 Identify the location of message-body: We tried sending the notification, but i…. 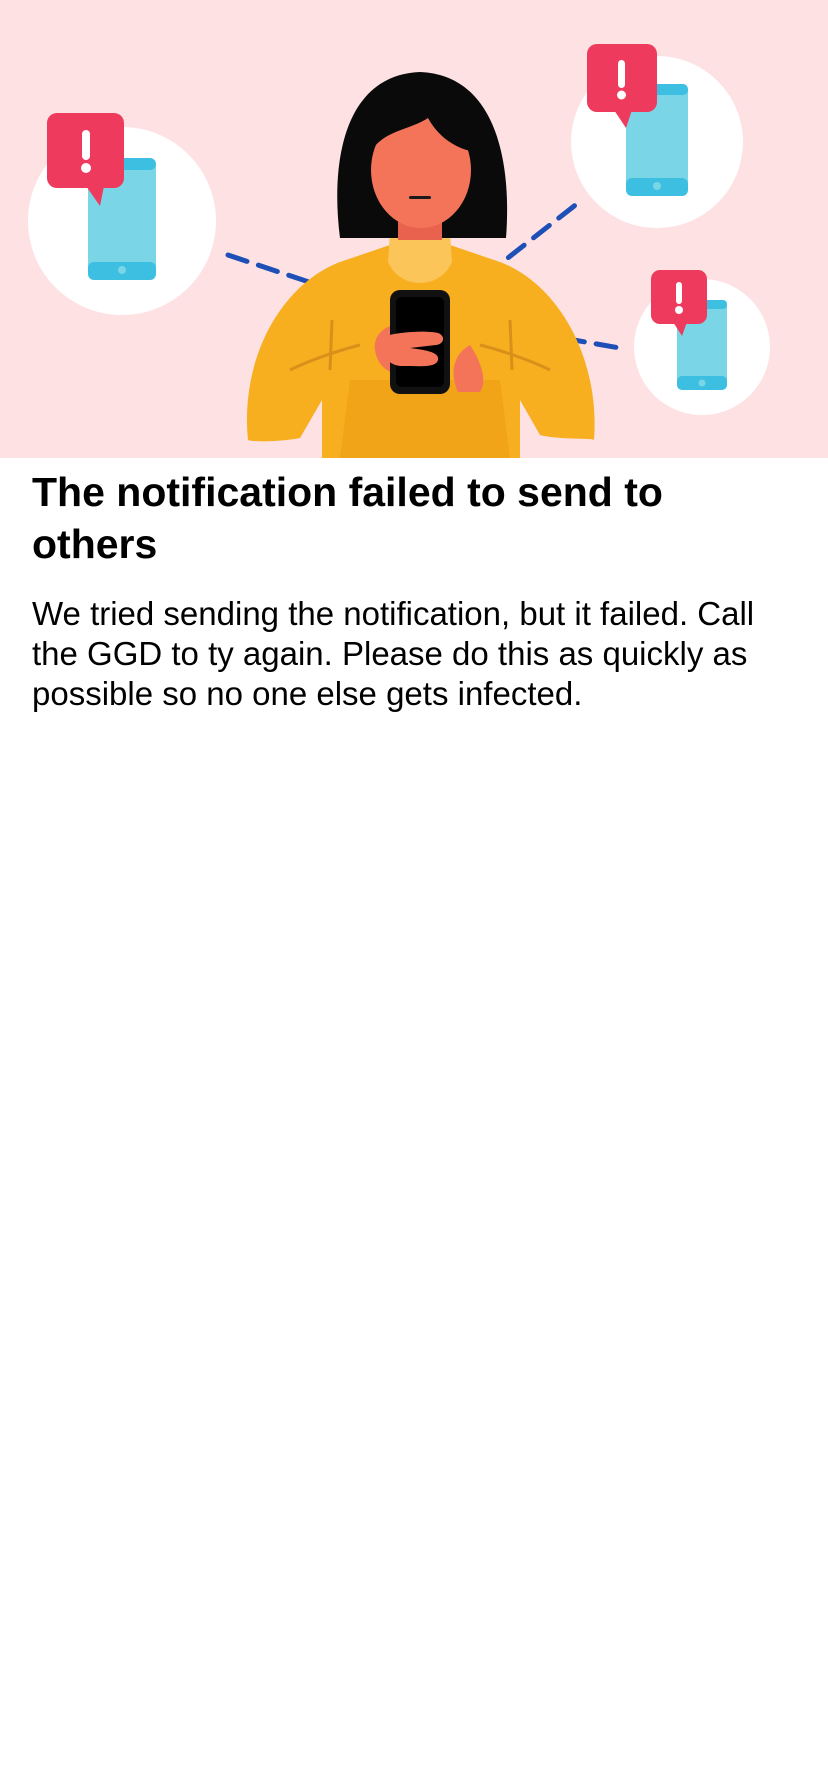
(393, 653).